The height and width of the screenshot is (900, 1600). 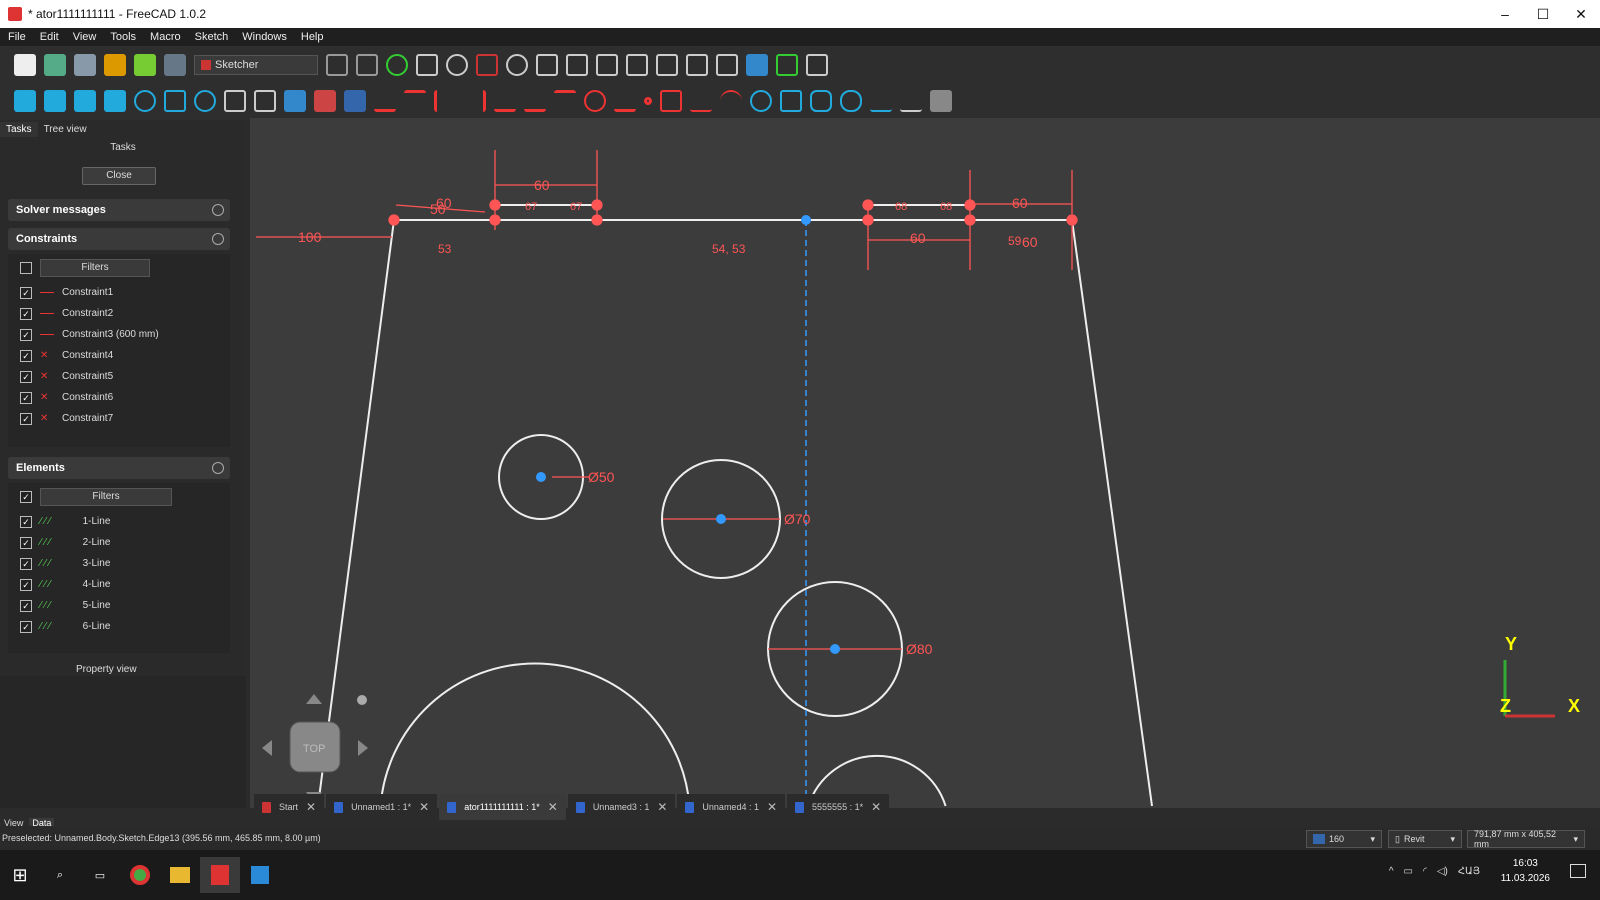 What do you see at coordinates (55, 101) in the screenshot?
I see `fit-selection-icon` at bounding box center [55, 101].